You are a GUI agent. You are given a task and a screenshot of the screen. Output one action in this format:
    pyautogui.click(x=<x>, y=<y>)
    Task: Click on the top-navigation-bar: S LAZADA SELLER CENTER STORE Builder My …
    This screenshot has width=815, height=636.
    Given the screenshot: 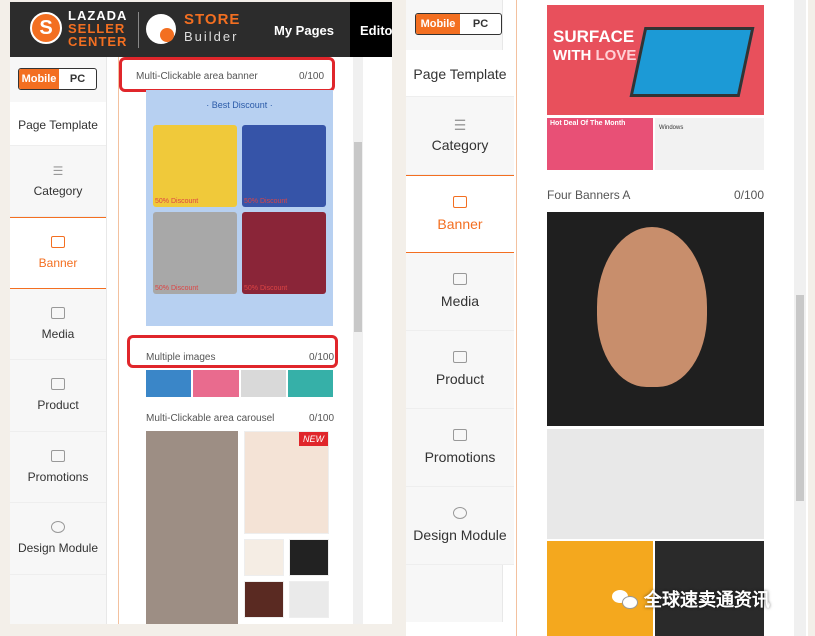 What is the action you would take?
    pyautogui.click(x=201, y=29)
    